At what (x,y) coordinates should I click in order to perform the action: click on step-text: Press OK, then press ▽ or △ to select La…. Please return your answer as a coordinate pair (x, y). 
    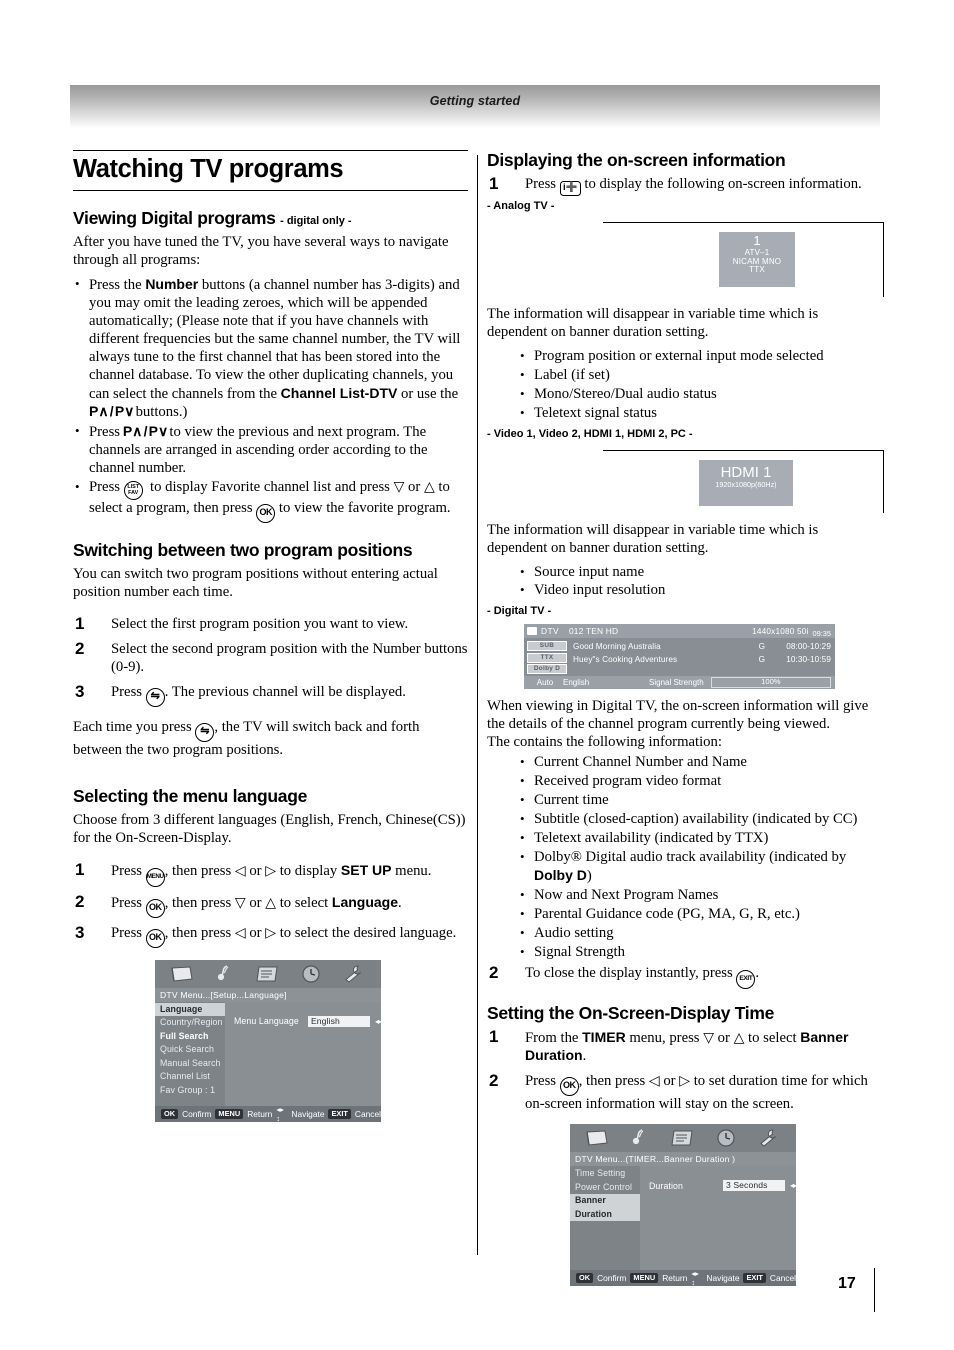
    Looking at the image, I should click on (256, 905).